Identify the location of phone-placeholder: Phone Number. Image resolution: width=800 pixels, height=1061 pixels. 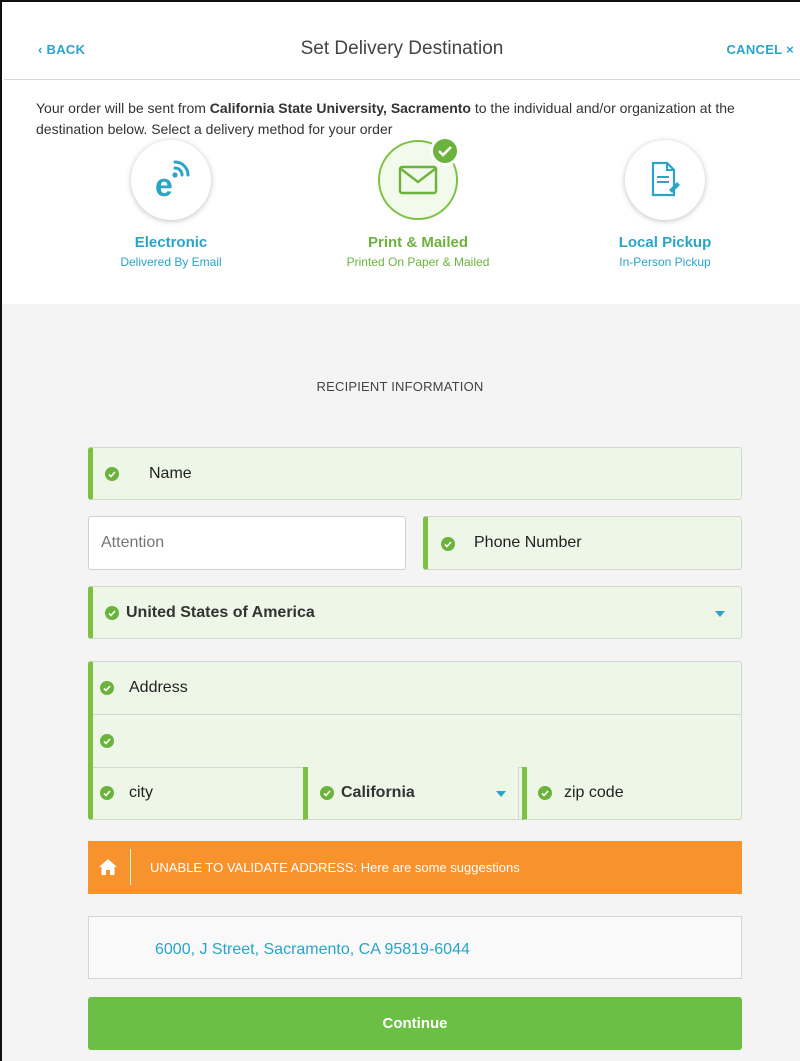
(528, 542).